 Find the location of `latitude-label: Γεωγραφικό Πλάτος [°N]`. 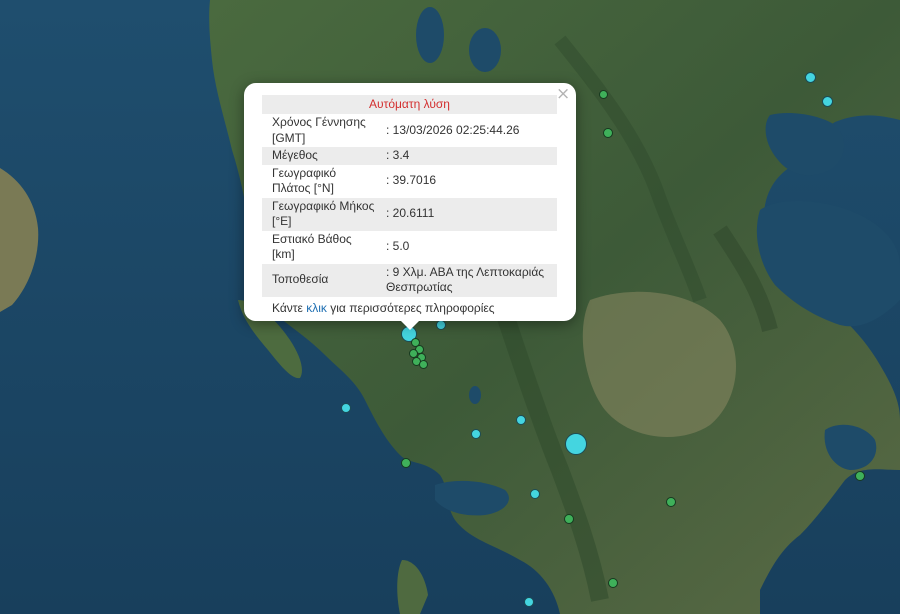

latitude-label: Γεωγραφικό Πλάτος [°N] is located at coordinates (304, 180).